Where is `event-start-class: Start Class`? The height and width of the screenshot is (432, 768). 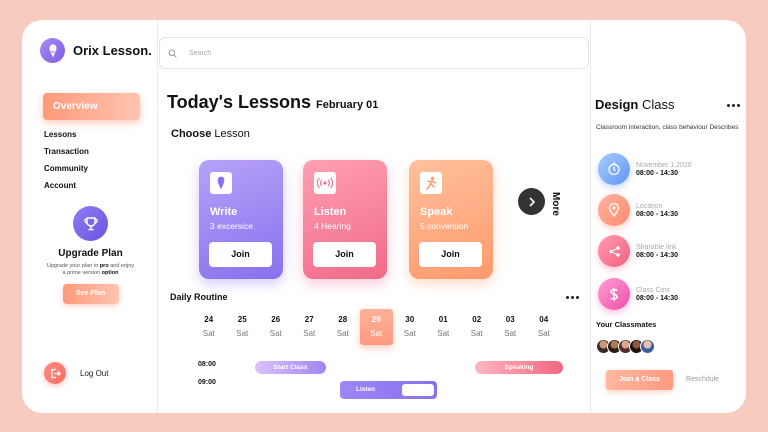
event-start-class: Start Class is located at coordinates (290, 367).